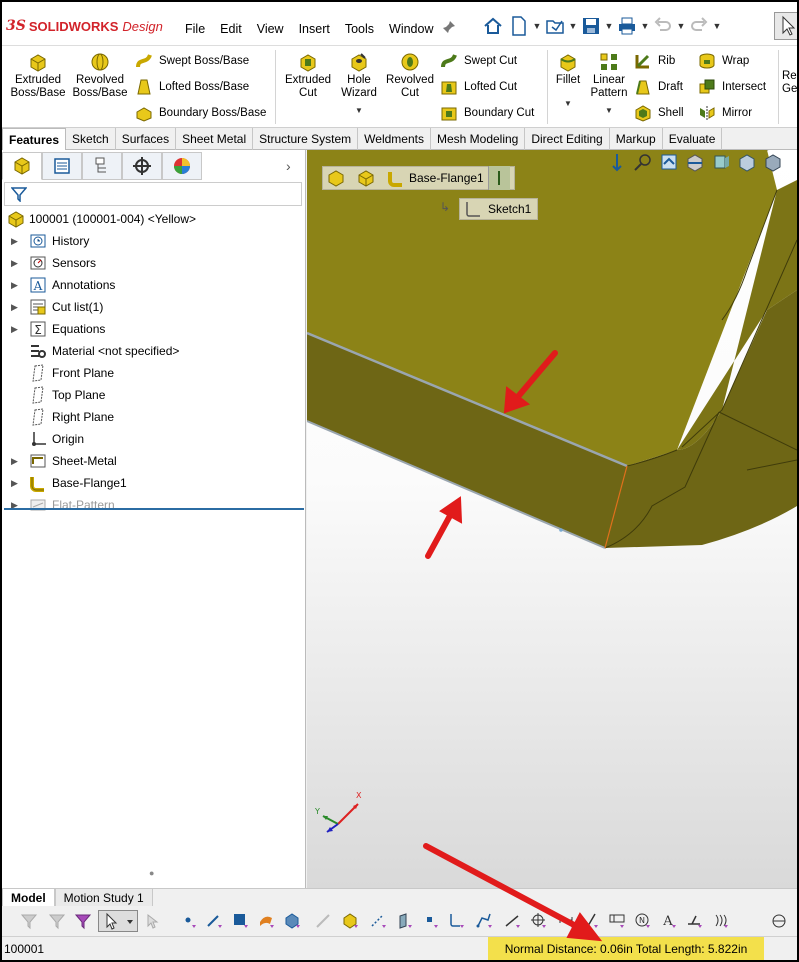 This screenshot has width=799, height=962. I want to click on save-dropdown-icon: ▼, so click(609, 26).